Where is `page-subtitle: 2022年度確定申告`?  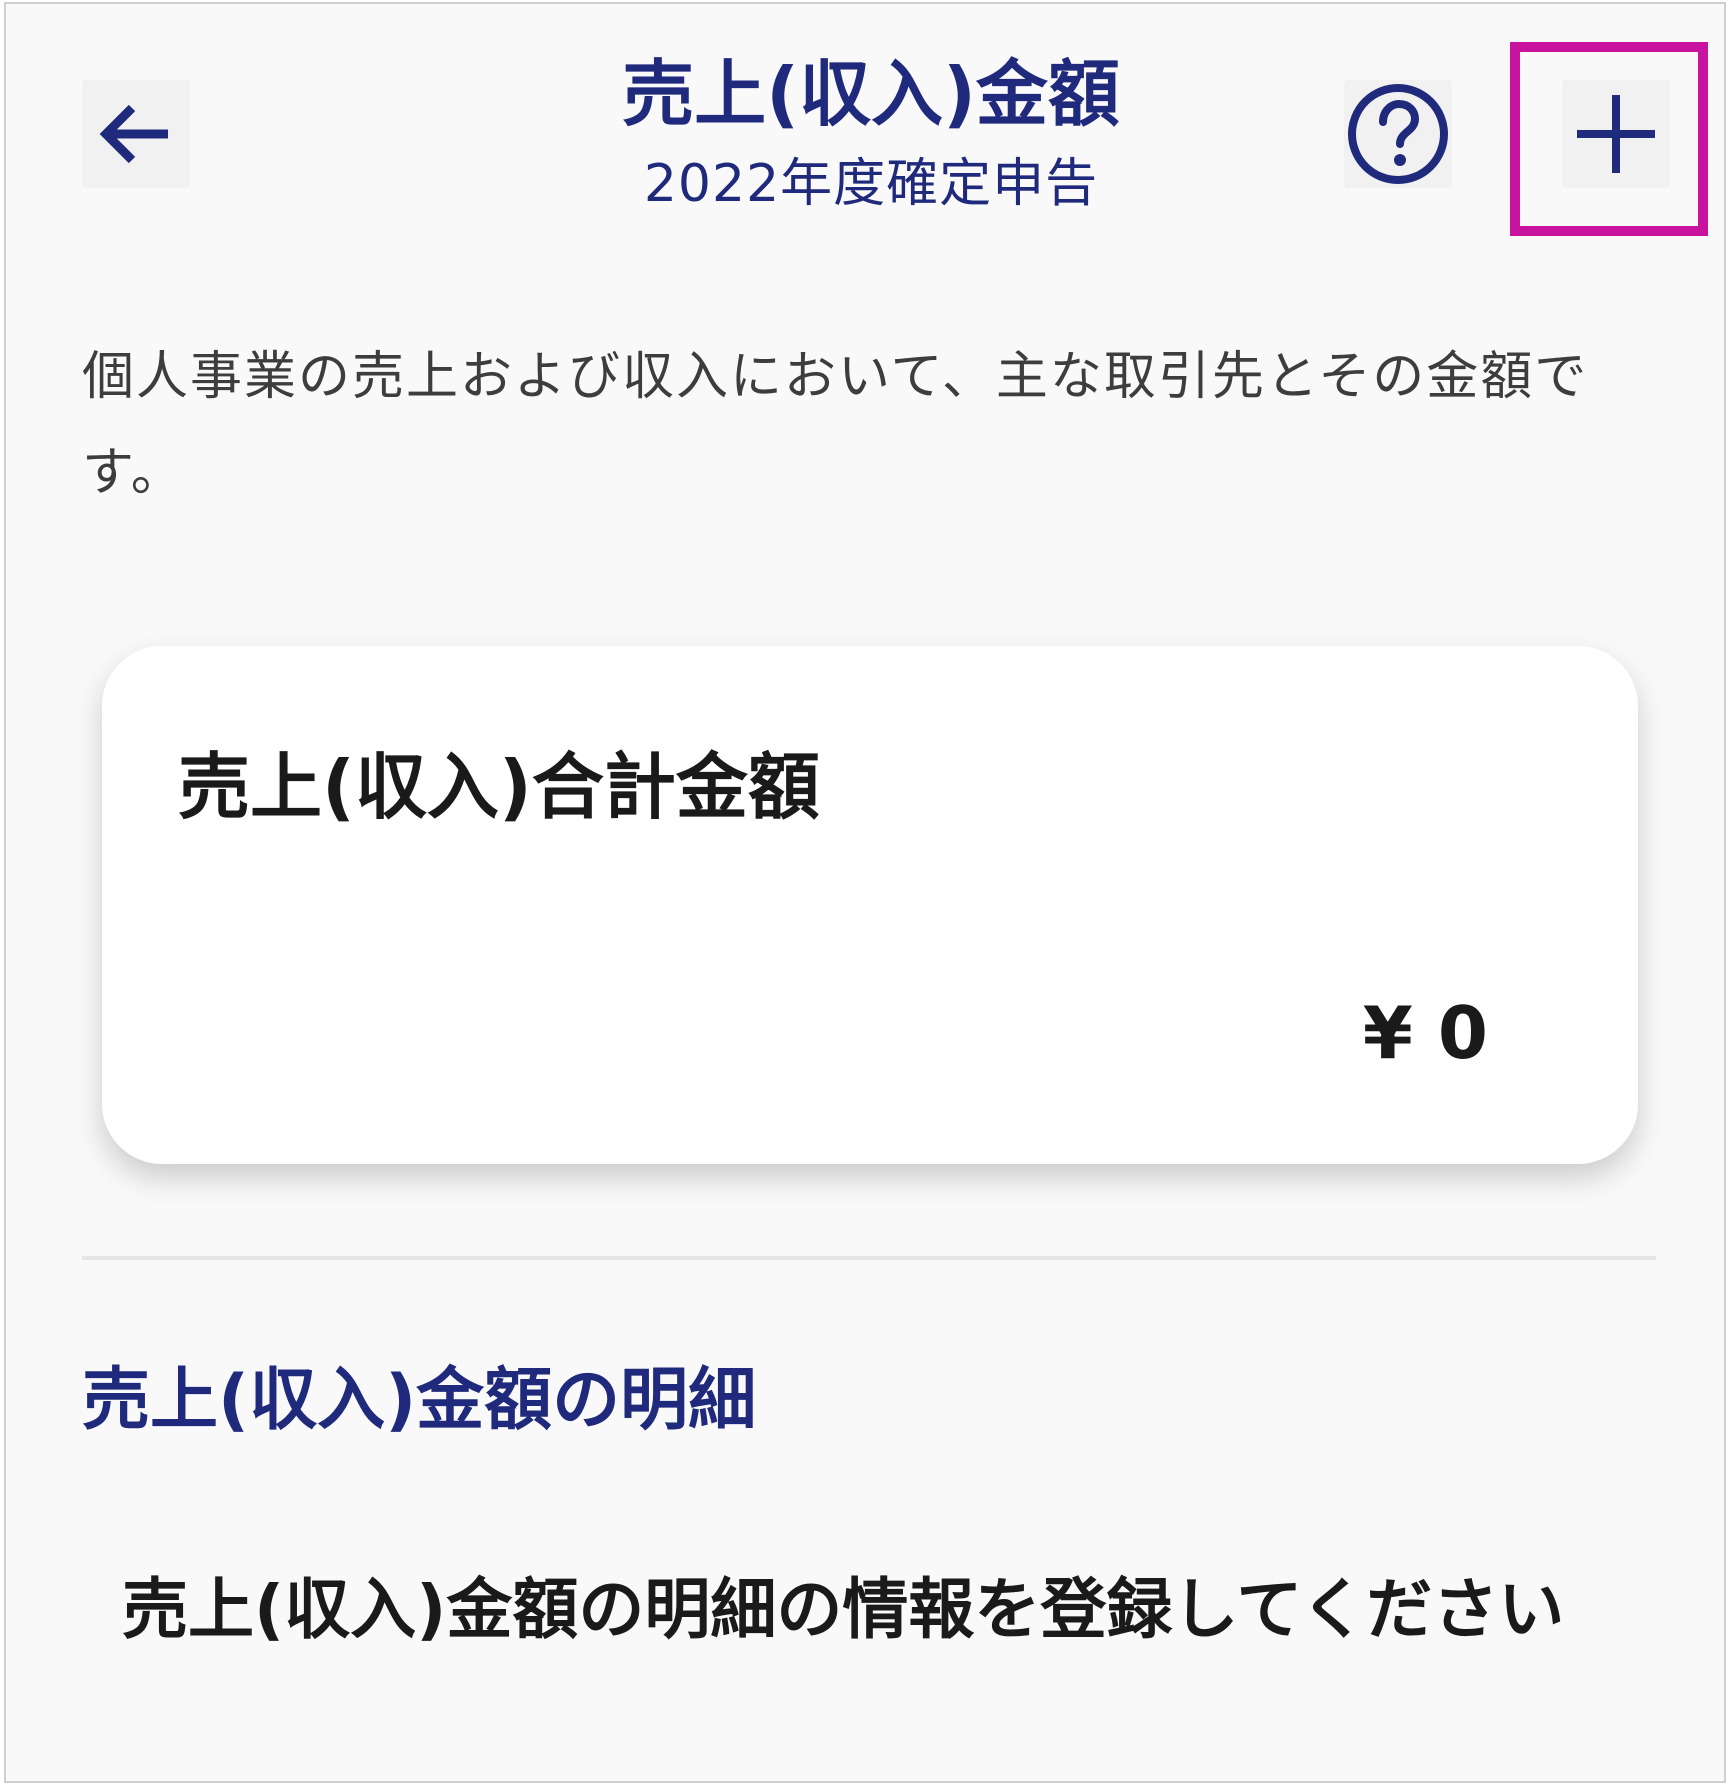
page-subtitle: 2022年度確定申告 is located at coordinates (871, 184).